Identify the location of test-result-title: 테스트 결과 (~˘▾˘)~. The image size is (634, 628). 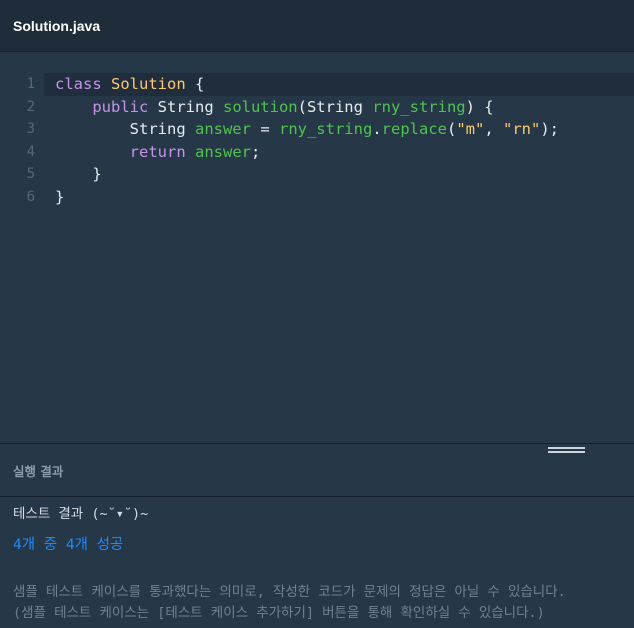
(81, 514).